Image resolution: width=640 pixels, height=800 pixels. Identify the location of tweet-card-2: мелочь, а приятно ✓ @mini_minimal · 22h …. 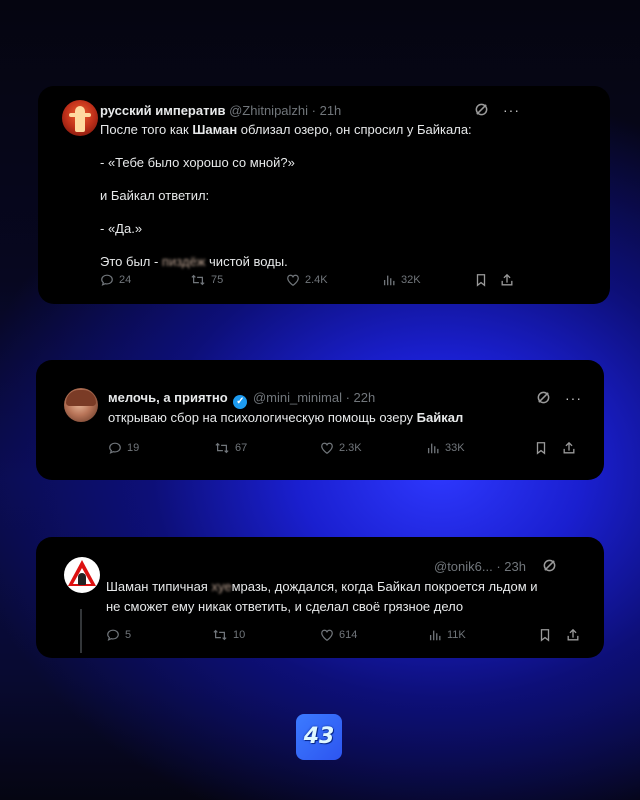
(320, 420).